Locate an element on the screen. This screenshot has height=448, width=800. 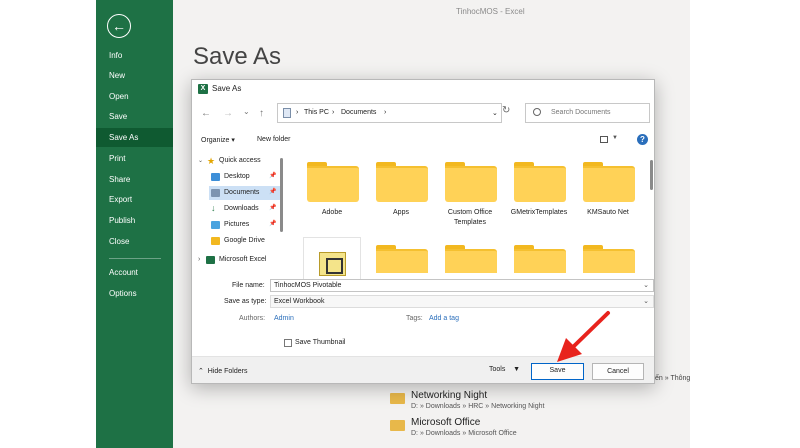
dialog-toolbar: Organize ▾ New folder ▼ ? is located at coordinates (423, 140).